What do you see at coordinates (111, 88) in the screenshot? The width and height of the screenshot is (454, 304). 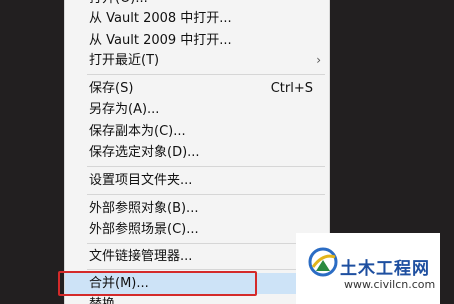 I see `menu-item-label: 保存(S)` at bounding box center [111, 88].